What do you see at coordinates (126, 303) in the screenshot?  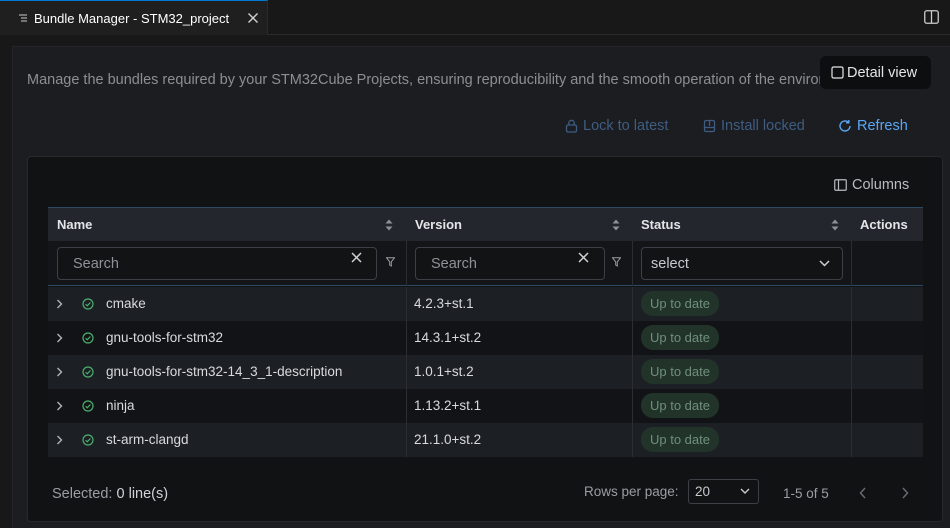 I see `bundle-name: cmake` at bounding box center [126, 303].